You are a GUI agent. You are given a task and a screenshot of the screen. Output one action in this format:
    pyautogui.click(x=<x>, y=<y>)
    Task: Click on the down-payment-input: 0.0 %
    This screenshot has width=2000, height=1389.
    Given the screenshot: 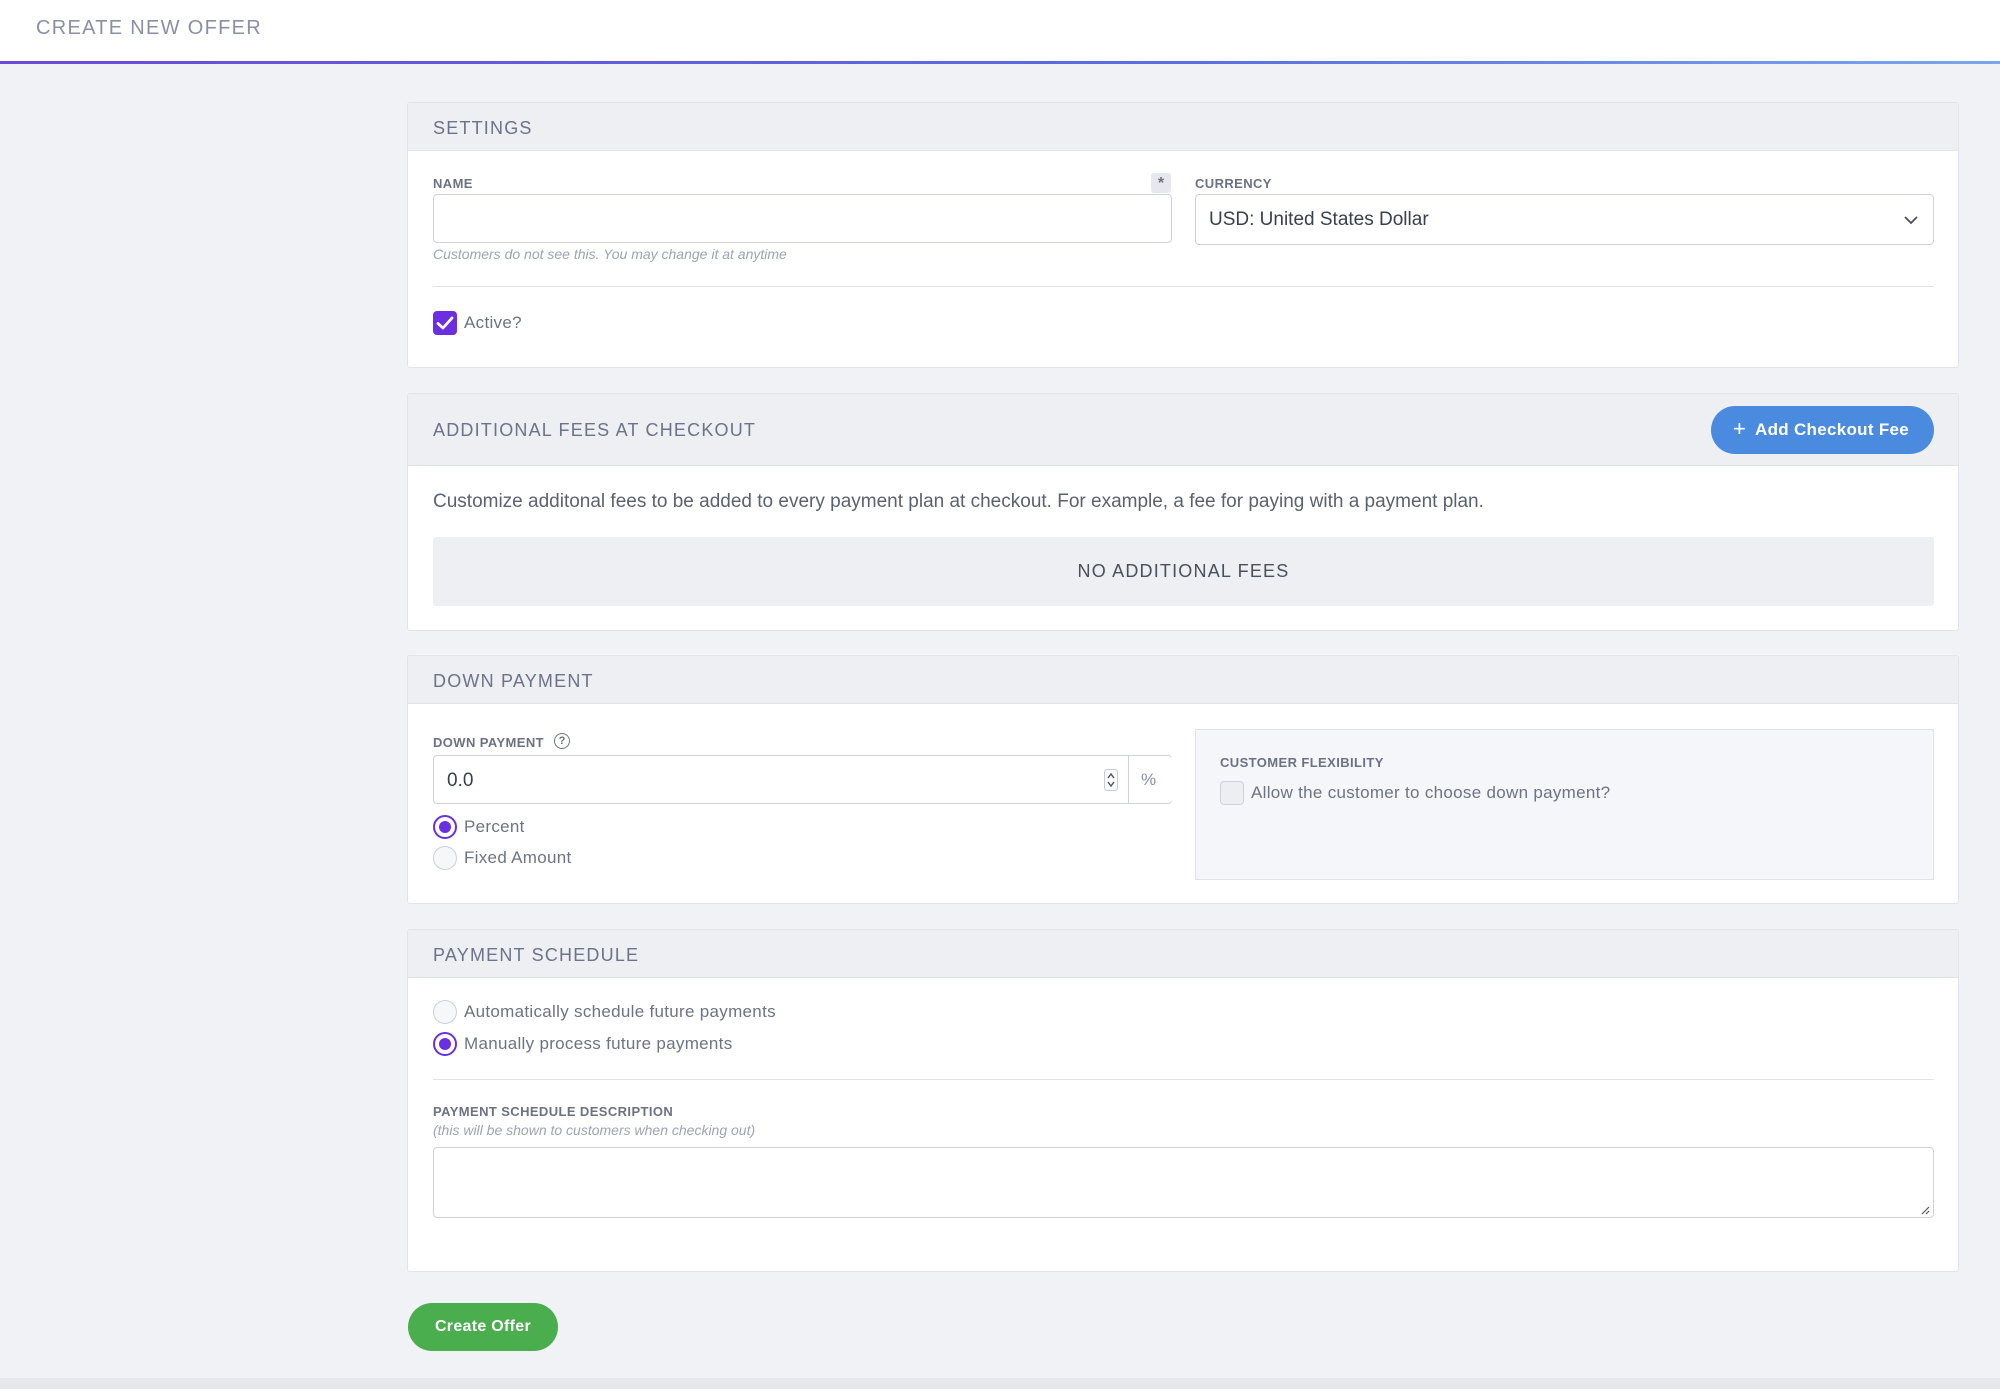 What is the action you would take?
    pyautogui.click(x=802, y=779)
    